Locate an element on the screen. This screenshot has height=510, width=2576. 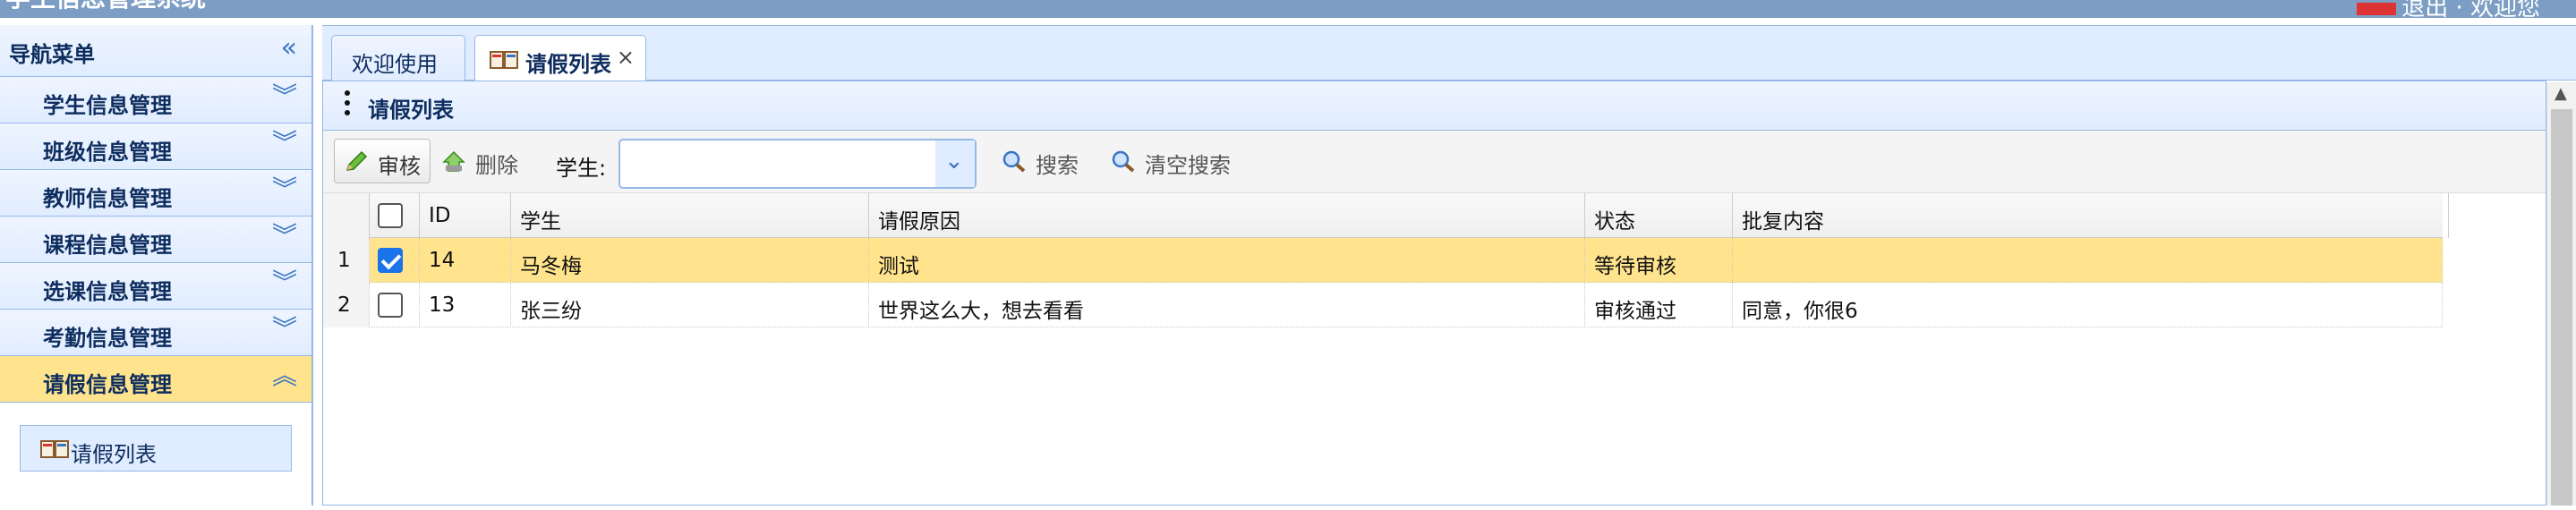
approve-label: 审核 is located at coordinates (399, 166).